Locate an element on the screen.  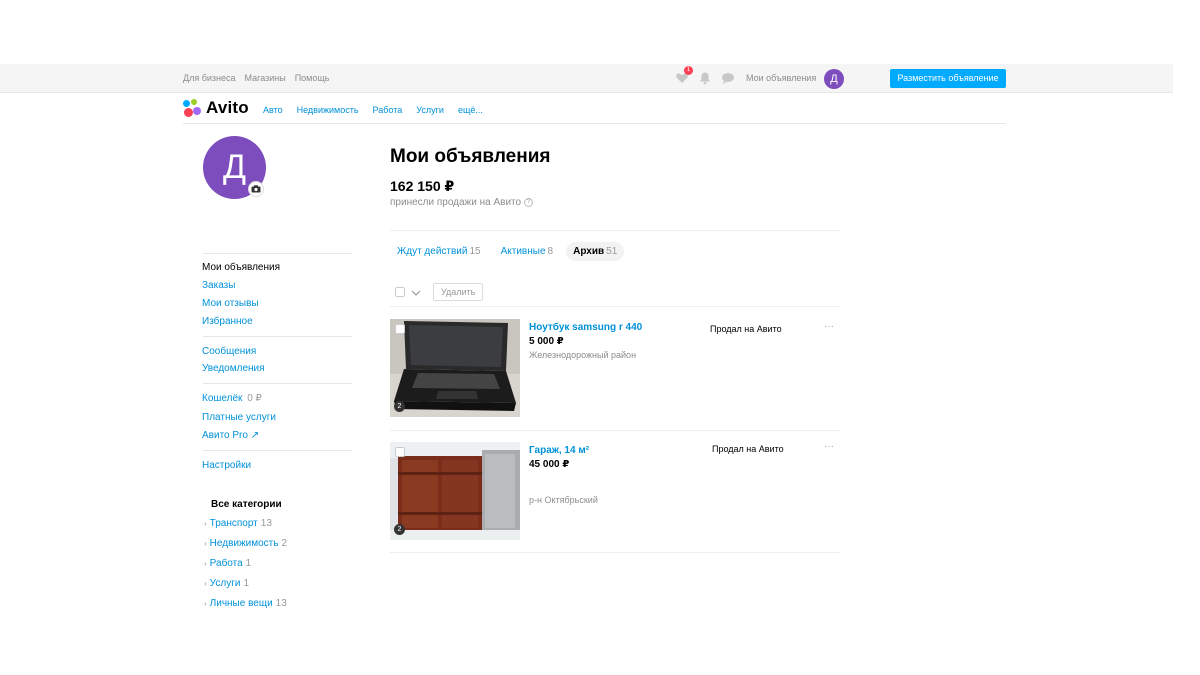
earned-caption-text: принесли продажи на Авито is located at coordinates (456, 202).